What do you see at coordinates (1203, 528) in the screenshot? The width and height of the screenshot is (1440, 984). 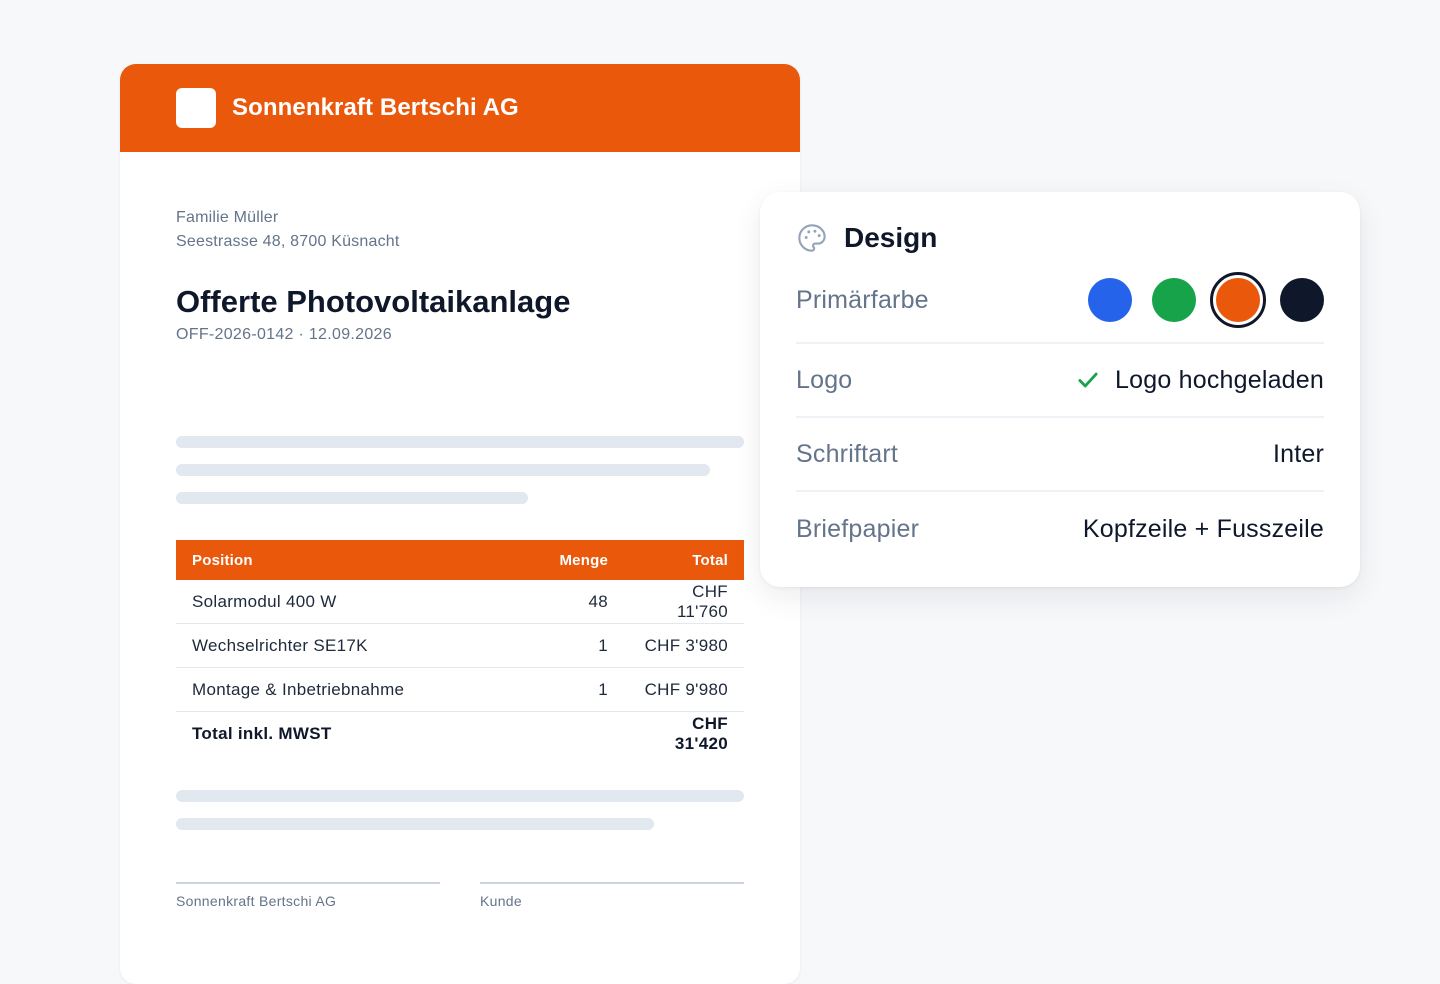 I see `letterhead-value: Kopfzeile + Fusszeile` at bounding box center [1203, 528].